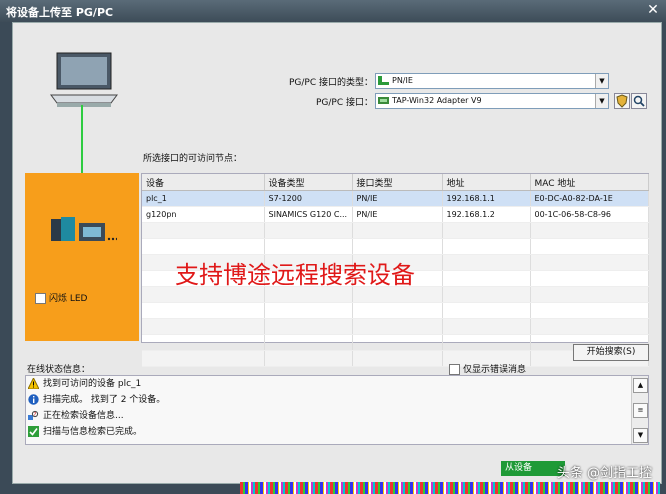  I want to click on status-message: 扫描完成。 找到了 2 个设备。, so click(96, 400).